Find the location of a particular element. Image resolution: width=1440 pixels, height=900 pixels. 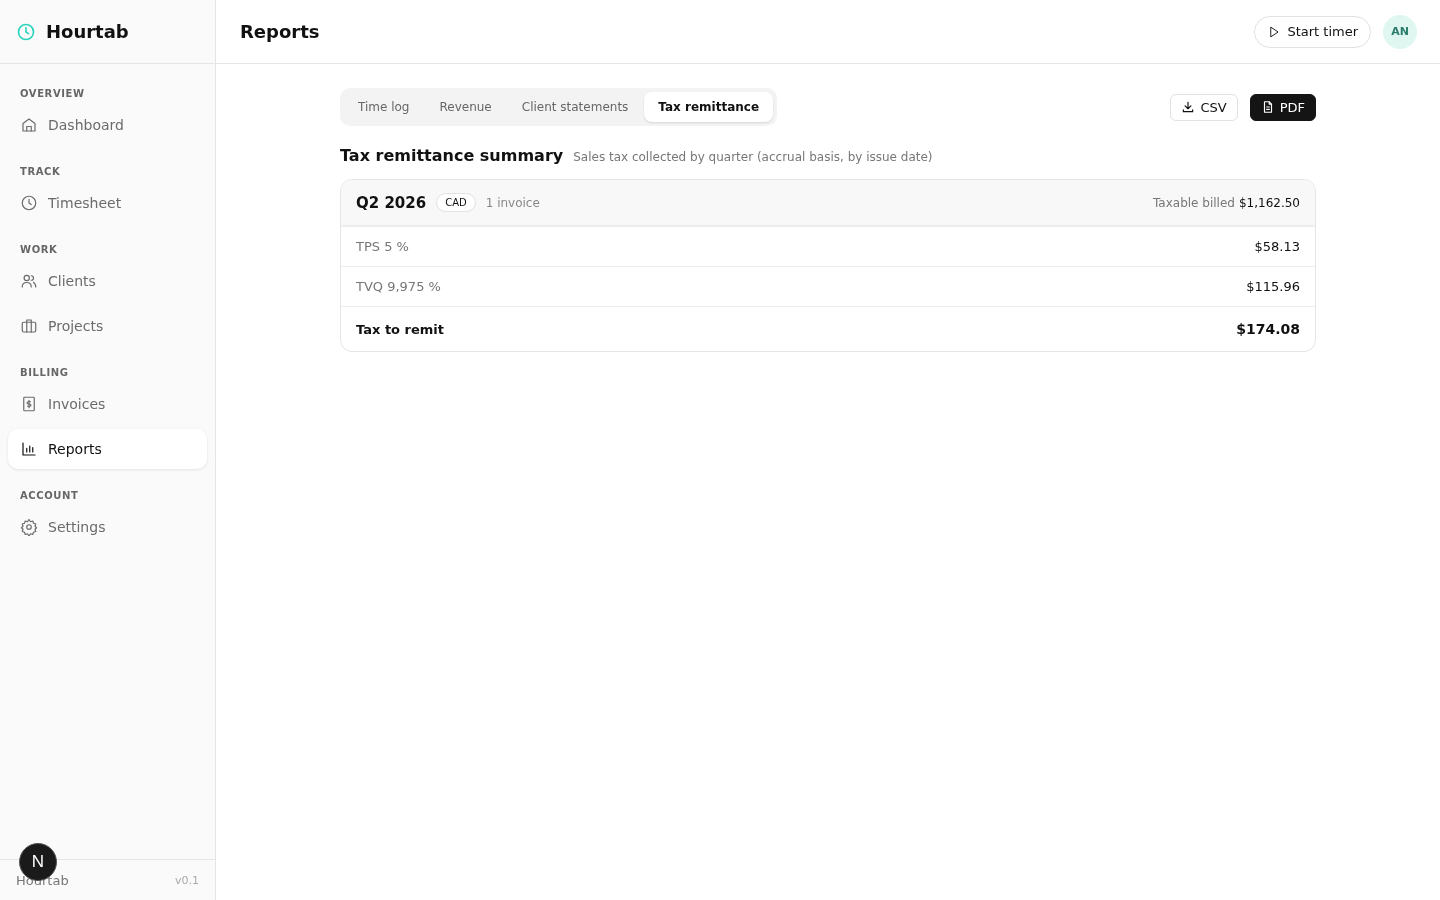

nav-item: Invoices is located at coordinates (107, 404).